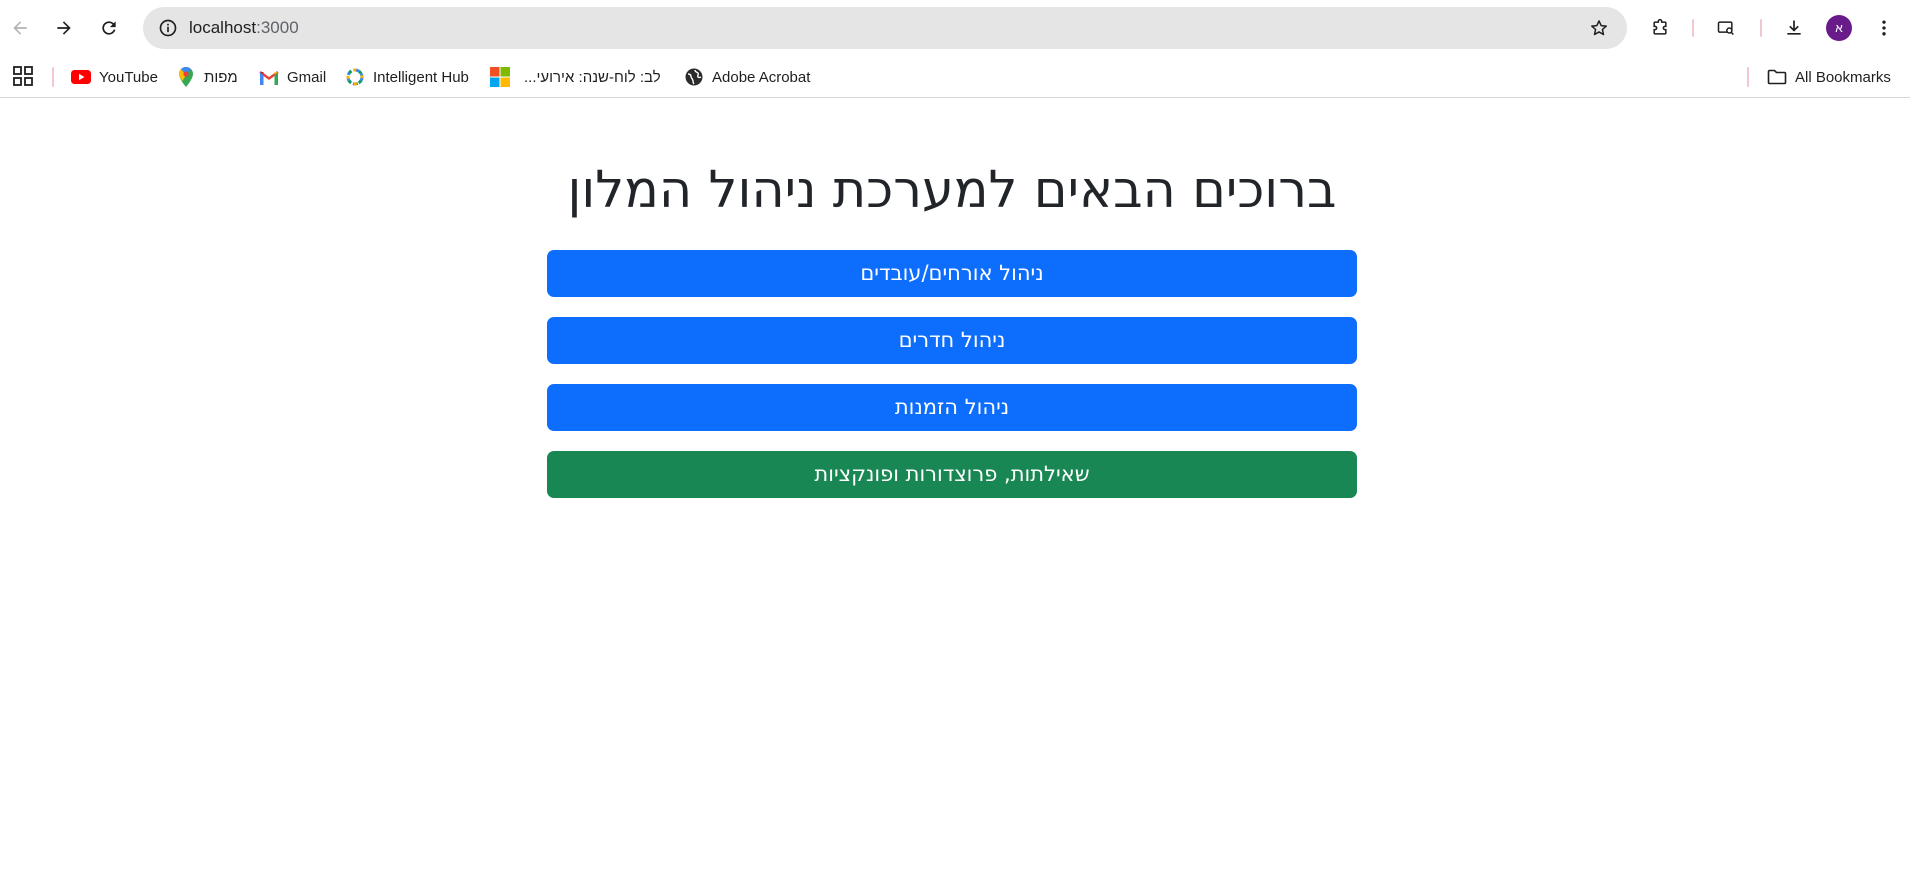 The height and width of the screenshot is (895, 1910). I want to click on url-port: :3000, so click(277, 27).